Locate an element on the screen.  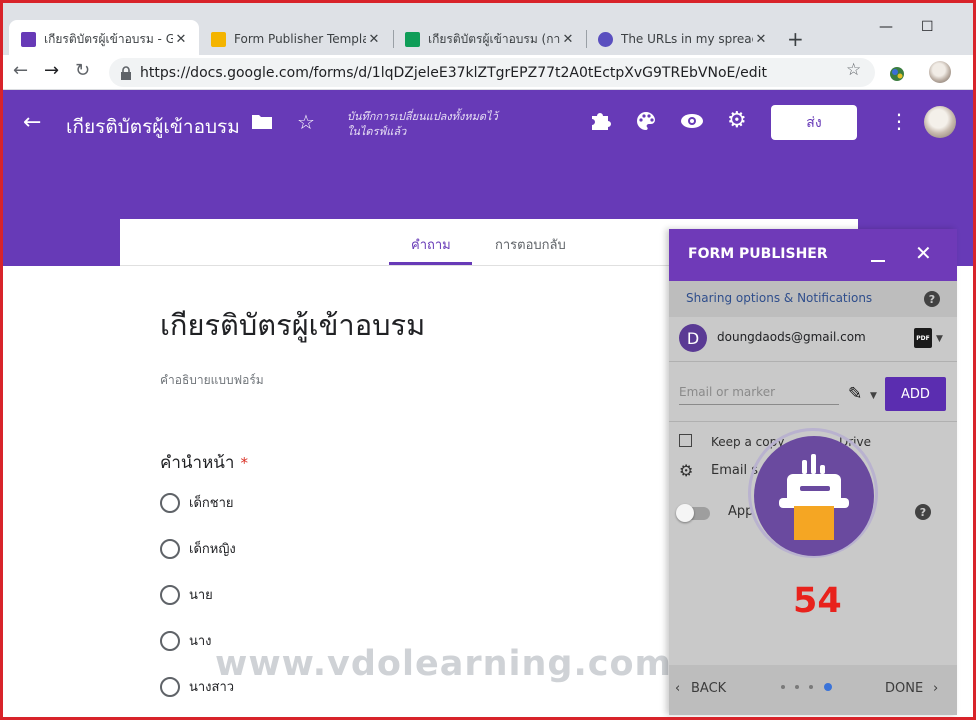
folder-icon is located at coordinates (262, 121).